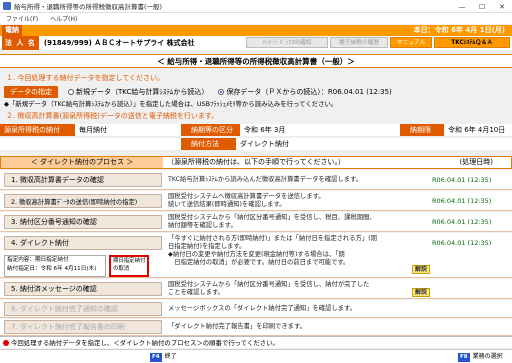 The width and height of the screenshot is (512, 363). I want to click on step-2-button: 2. 徴収高計算書ﾃﾞｰﾀの送信(即時納付の指定), so click(83, 201).